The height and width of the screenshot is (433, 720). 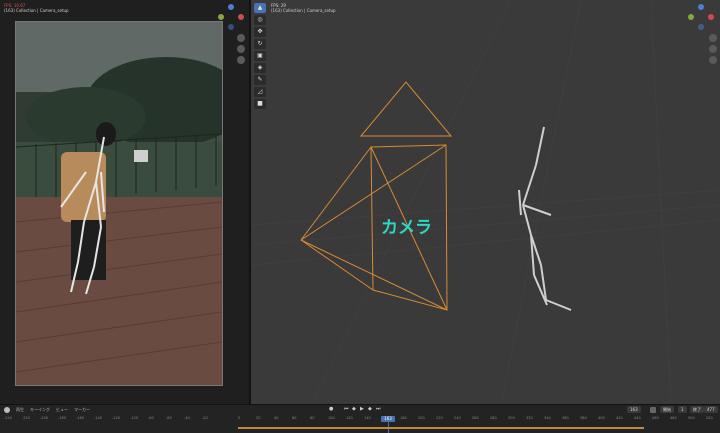 I want to click on ruler-tick: 320, so click(x=529, y=418).